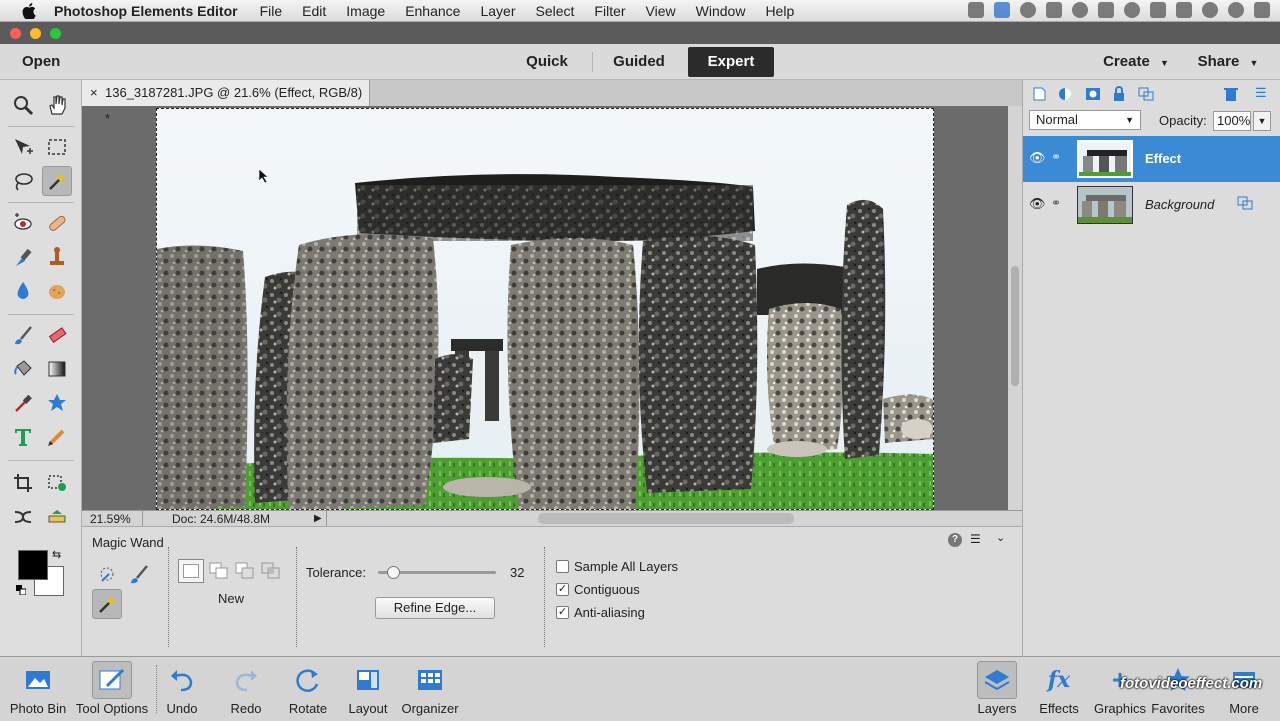 The width and height of the screenshot is (1280, 721). Describe the element at coordinates (271, 11) in the screenshot. I see `menu-file: File` at that location.